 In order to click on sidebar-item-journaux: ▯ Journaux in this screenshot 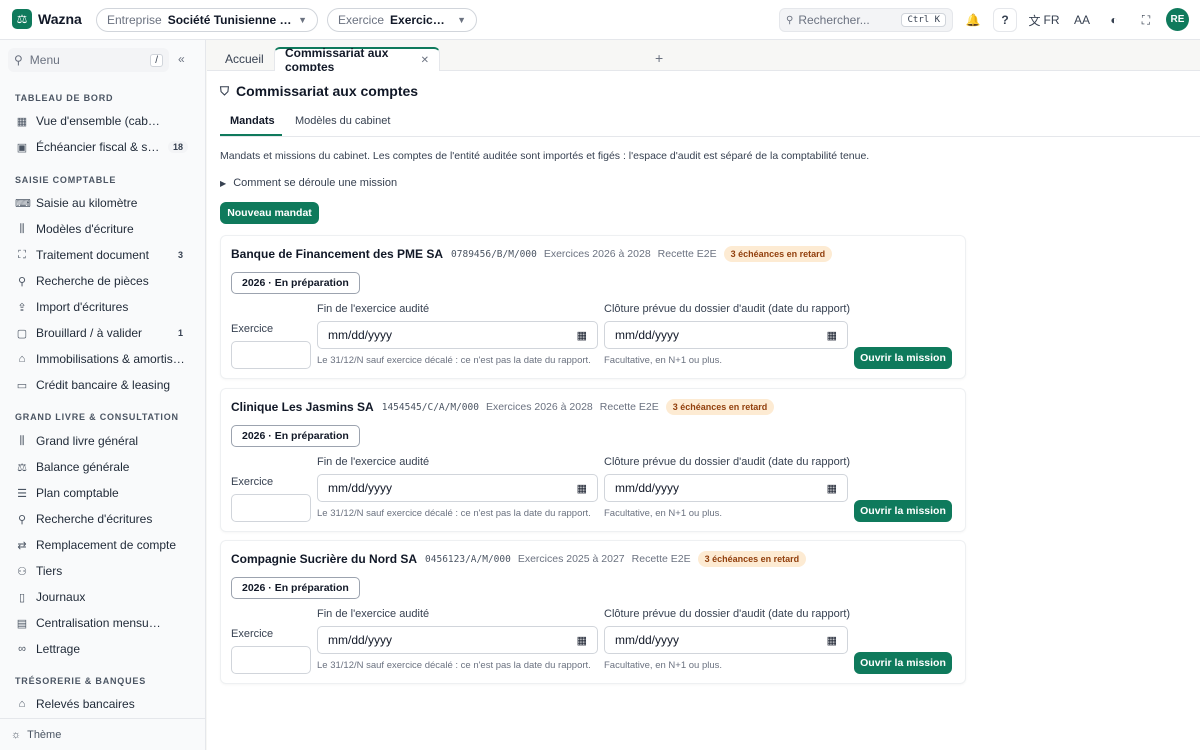, I will do `click(100, 597)`.